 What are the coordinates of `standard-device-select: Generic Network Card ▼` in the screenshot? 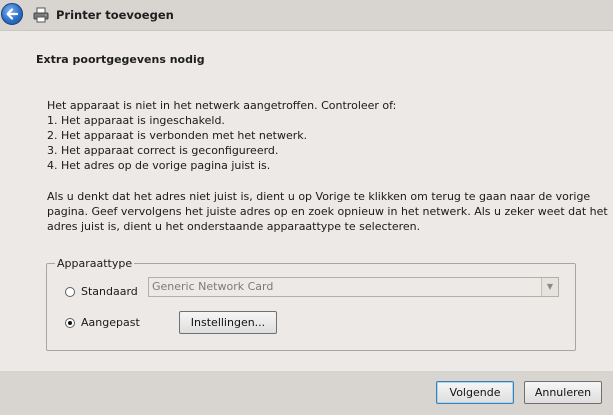 It's located at (353, 287).